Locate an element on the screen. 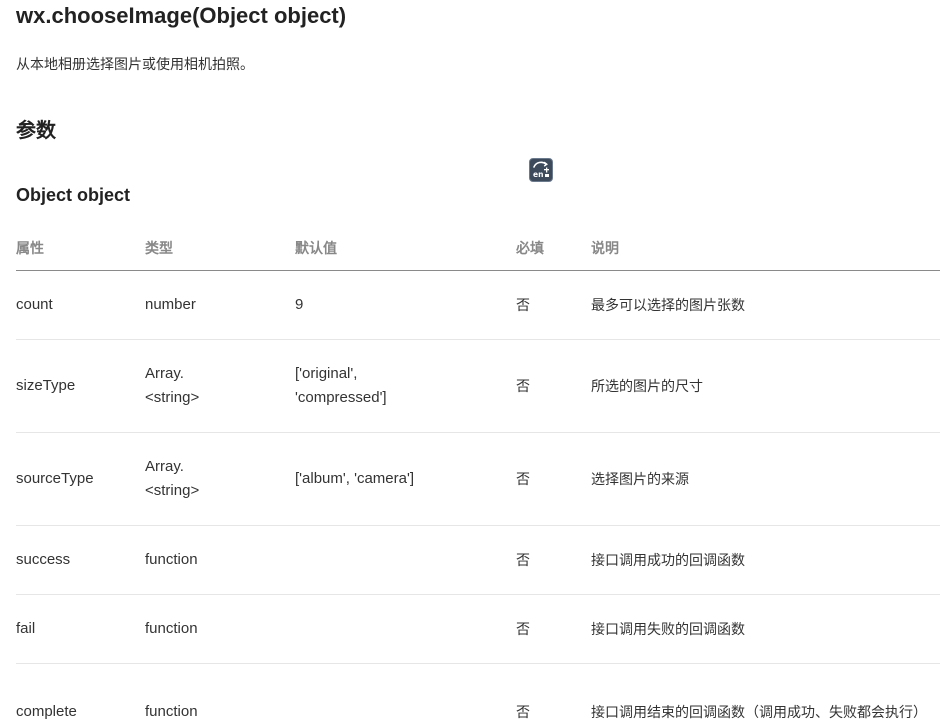  translate-button: en is located at coordinates (541, 170).